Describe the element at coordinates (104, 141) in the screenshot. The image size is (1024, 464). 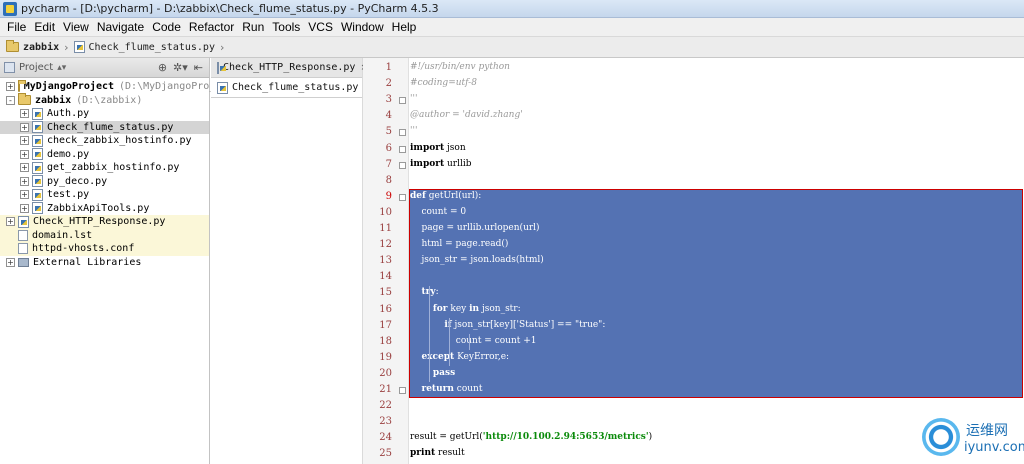
I see `tree-item: + check_zabbix_hostinfo.py` at that location.